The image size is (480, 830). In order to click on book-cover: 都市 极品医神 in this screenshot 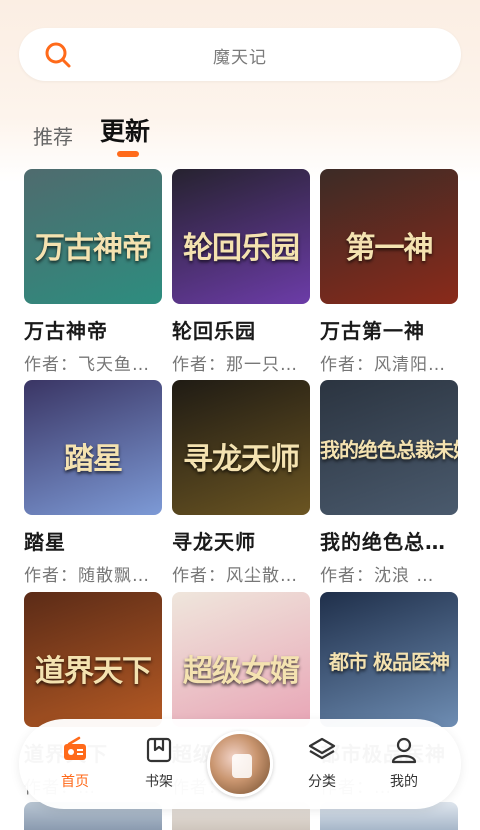, I will do `click(389, 659)`.